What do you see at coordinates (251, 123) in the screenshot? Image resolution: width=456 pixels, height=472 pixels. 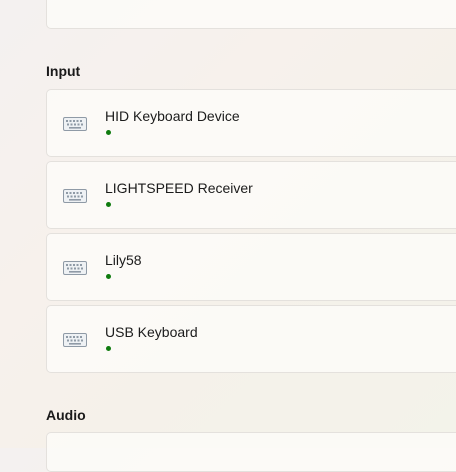 I see `device-card-hid-keyboard: HID Keyboard Device` at bounding box center [251, 123].